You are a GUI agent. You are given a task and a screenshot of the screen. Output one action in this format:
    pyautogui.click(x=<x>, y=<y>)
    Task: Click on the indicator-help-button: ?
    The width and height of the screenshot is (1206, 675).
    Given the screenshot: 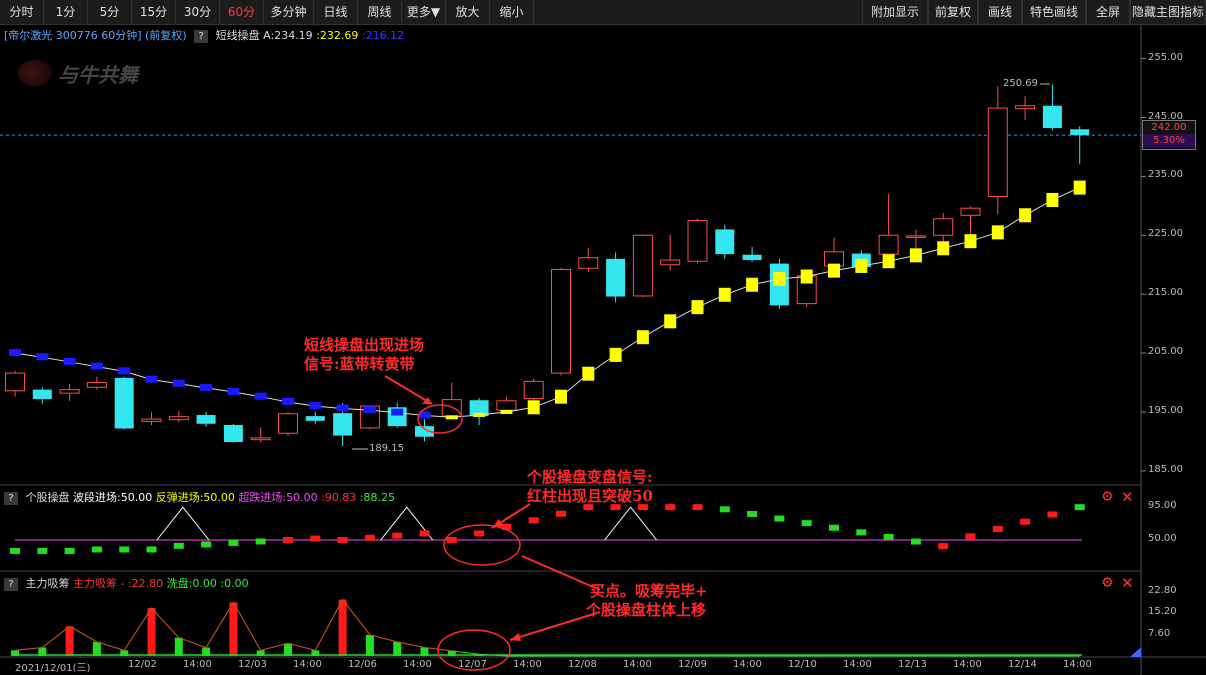 What is the action you would take?
    pyautogui.click(x=201, y=36)
    